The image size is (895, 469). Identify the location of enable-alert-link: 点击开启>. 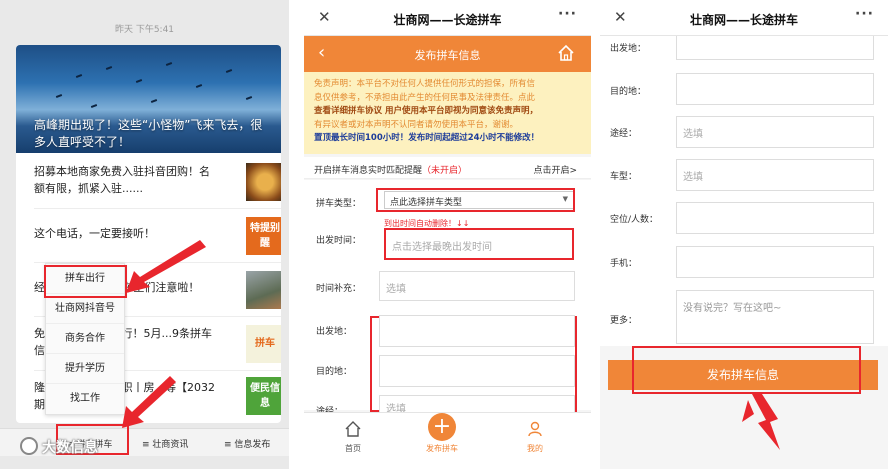
(555, 169).